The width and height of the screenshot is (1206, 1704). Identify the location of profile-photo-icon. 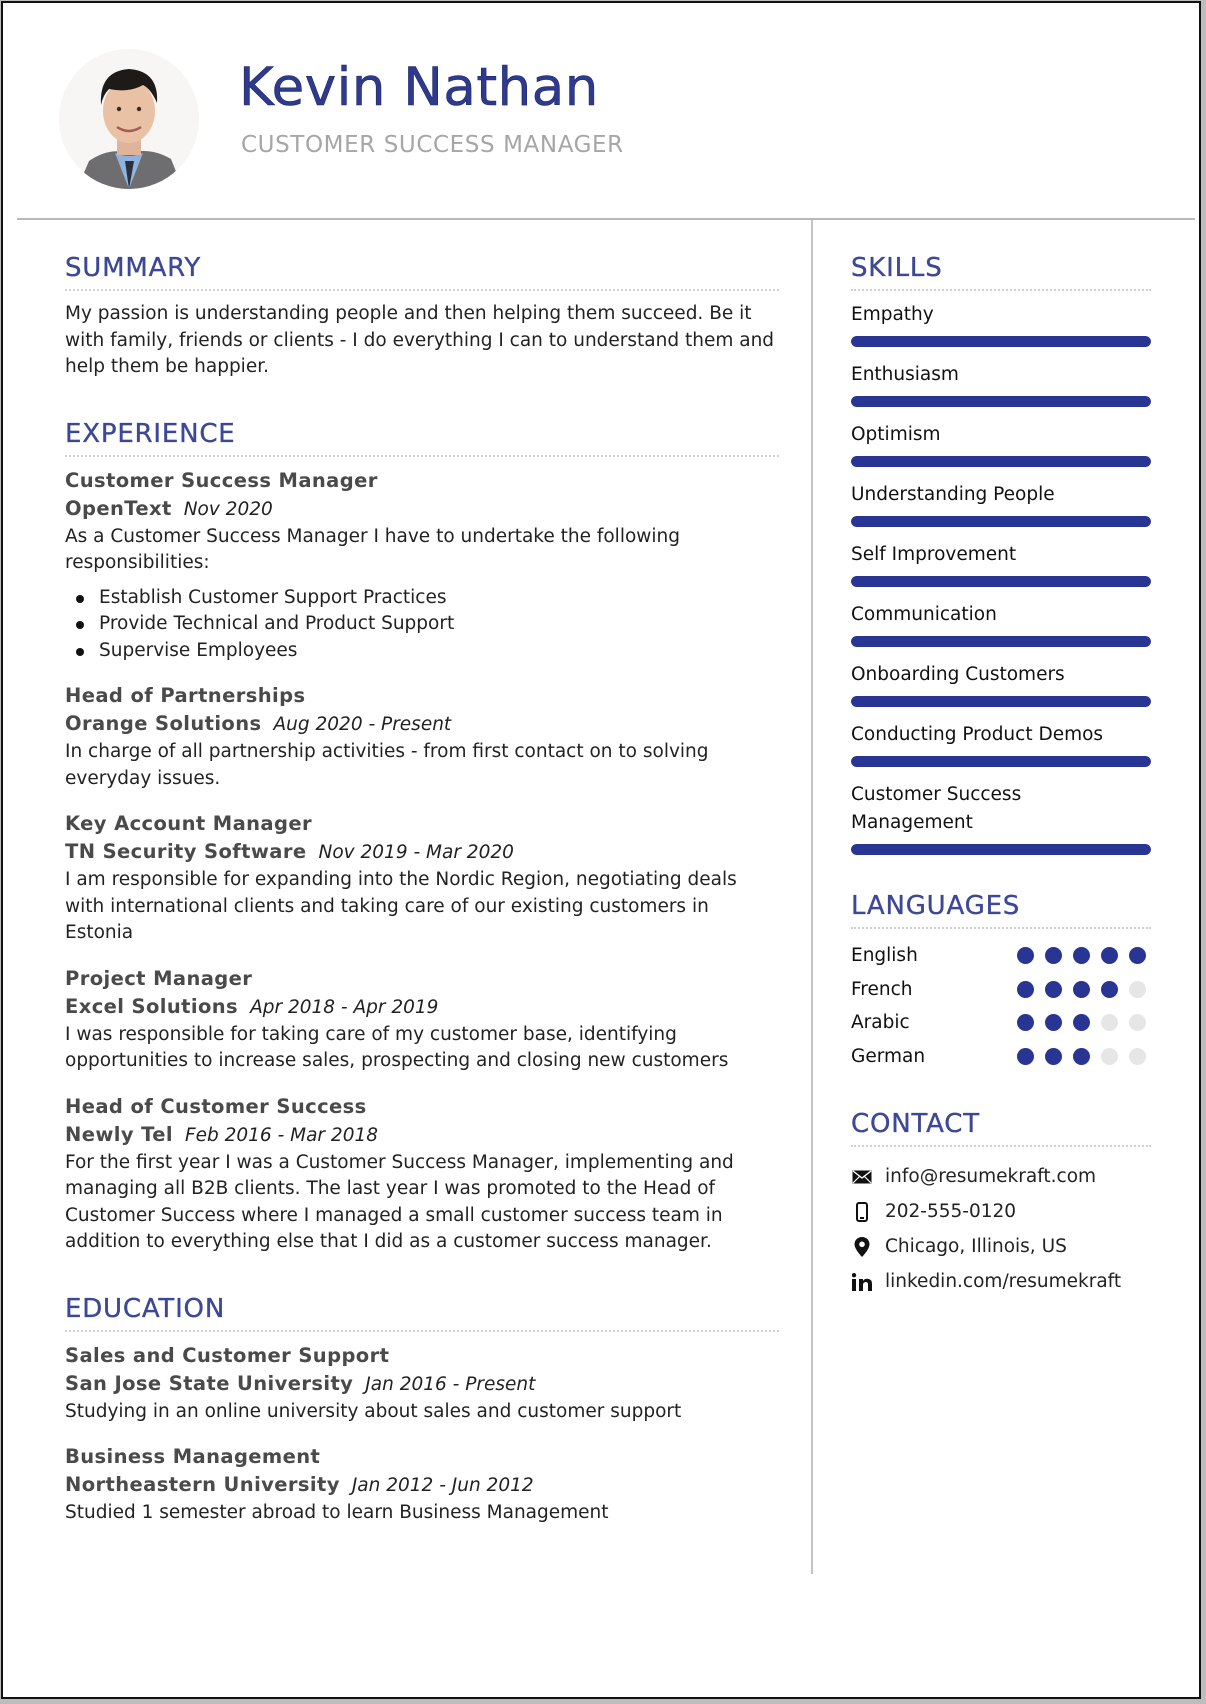
(129, 119).